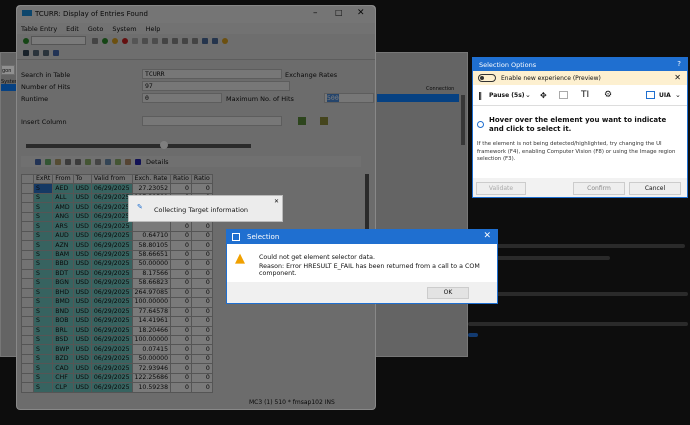  What do you see at coordinates (195, 40) in the screenshot?
I see `last-page-icon` at bounding box center [195, 40].